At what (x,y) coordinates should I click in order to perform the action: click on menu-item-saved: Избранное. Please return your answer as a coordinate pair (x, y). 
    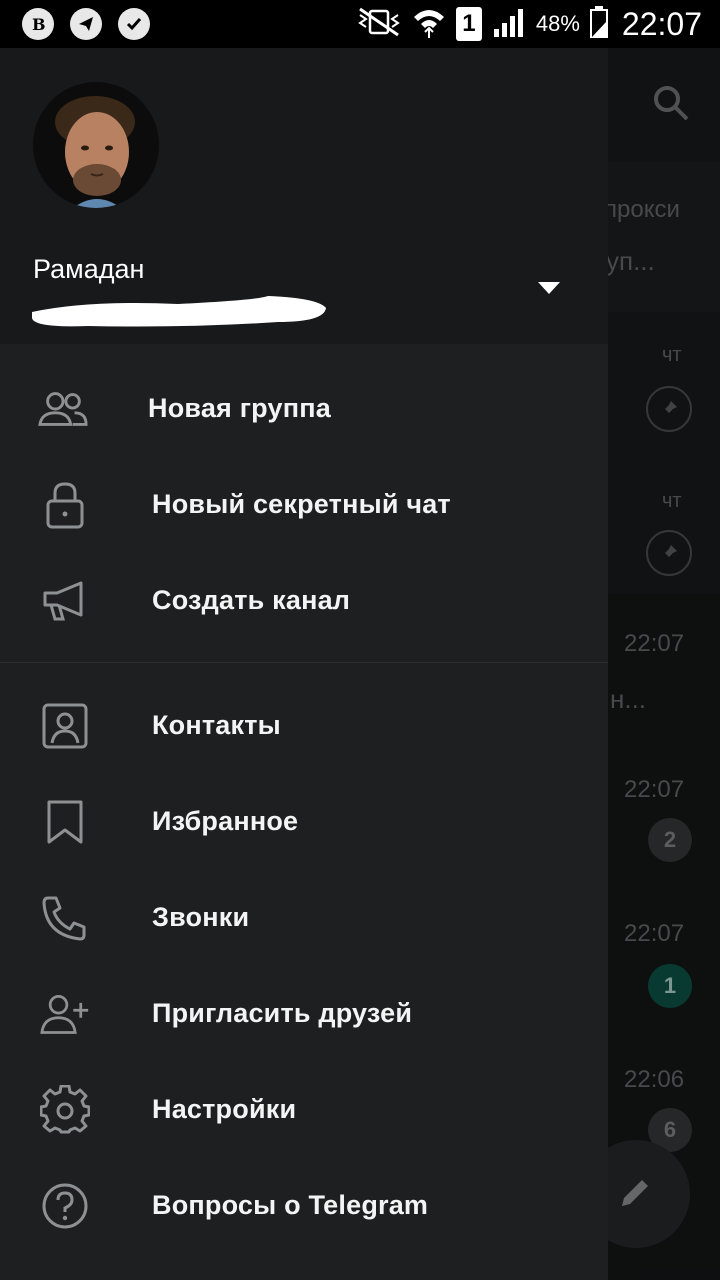
    Looking at the image, I should click on (304, 821).